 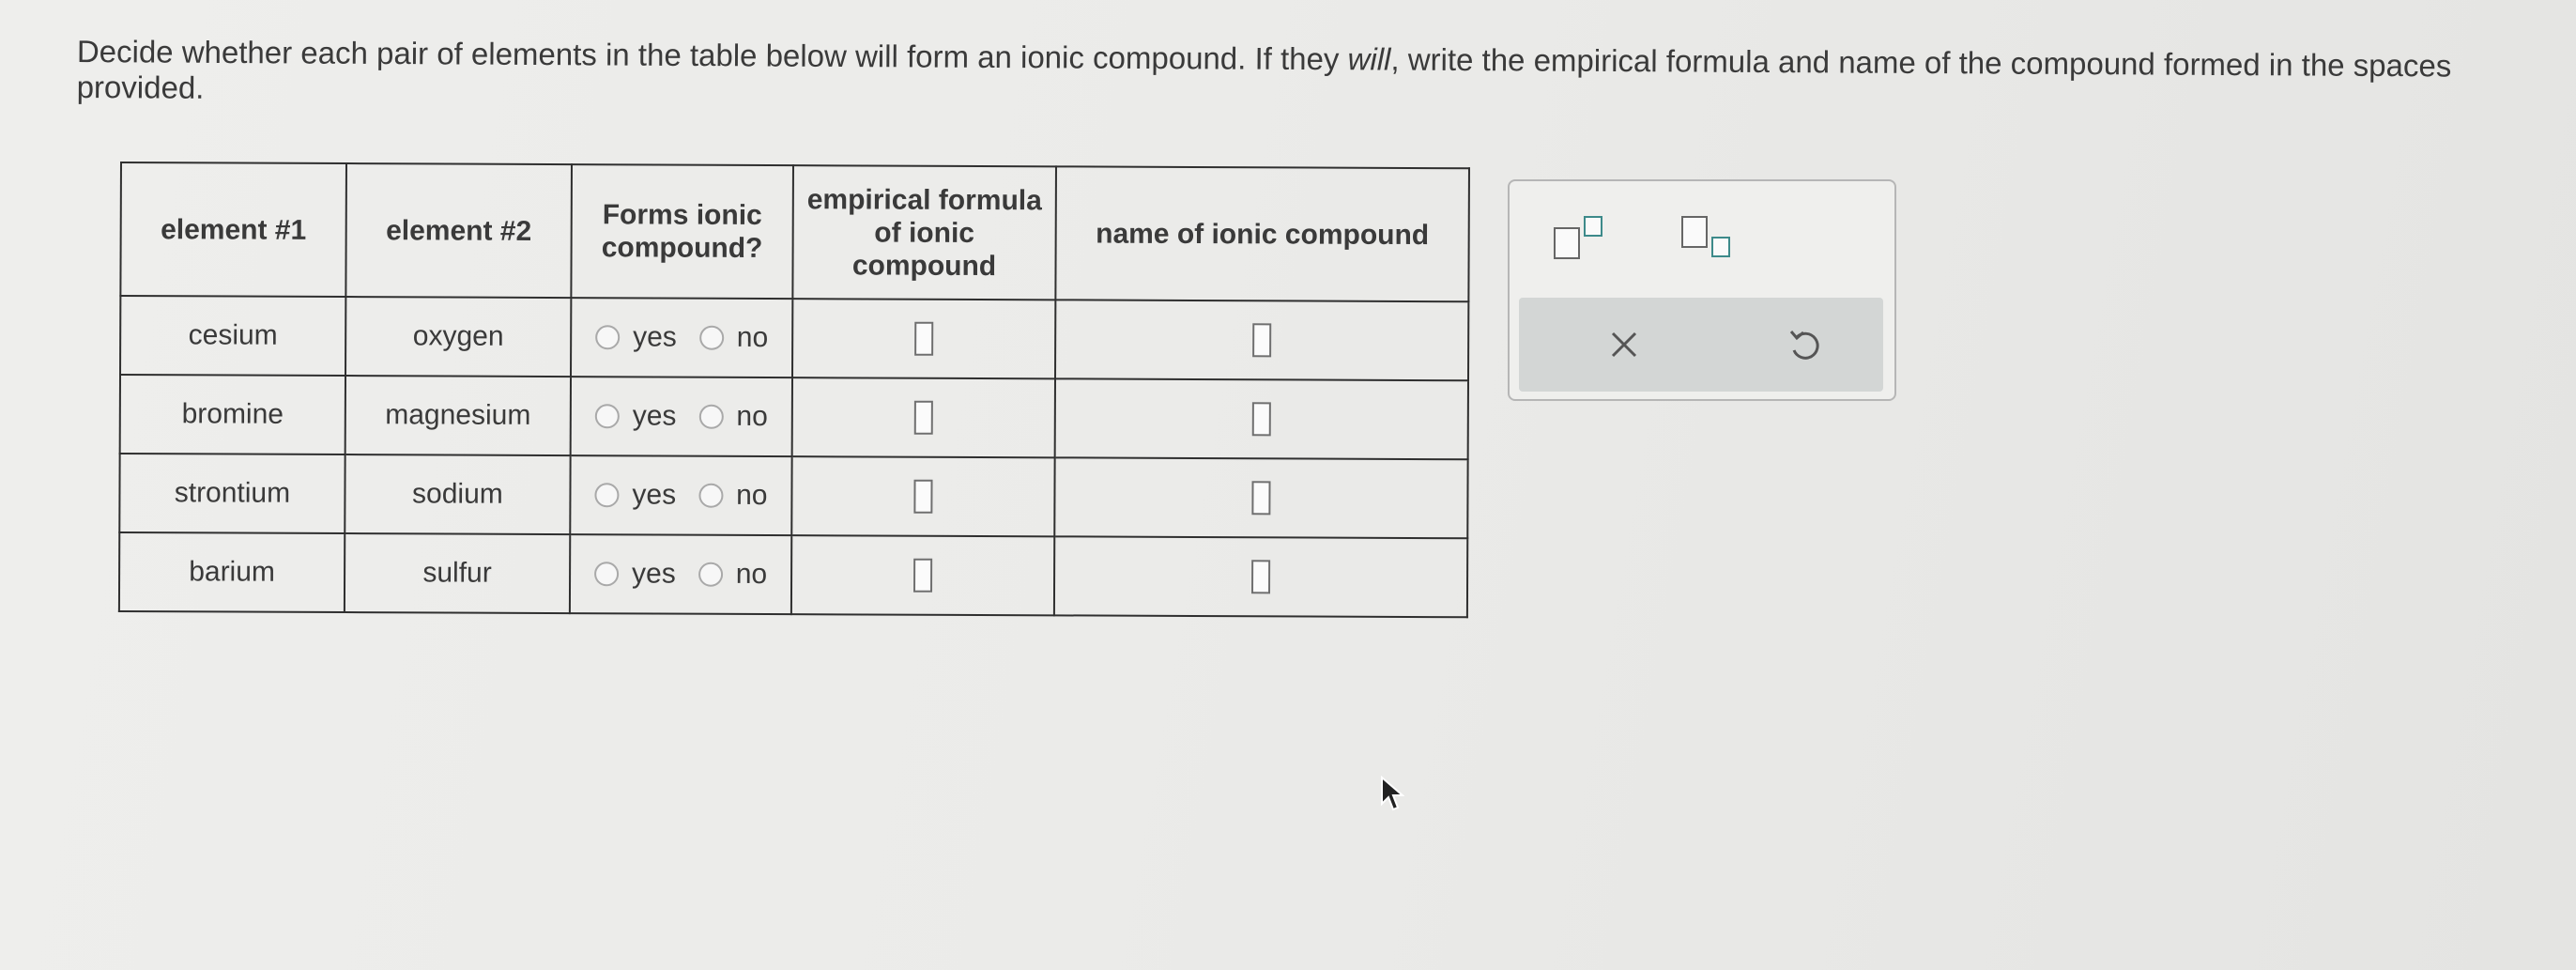 What do you see at coordinates (232, 572) in the screenshot?
I see `element1-cell: barium` at bounding box center [232, 572].